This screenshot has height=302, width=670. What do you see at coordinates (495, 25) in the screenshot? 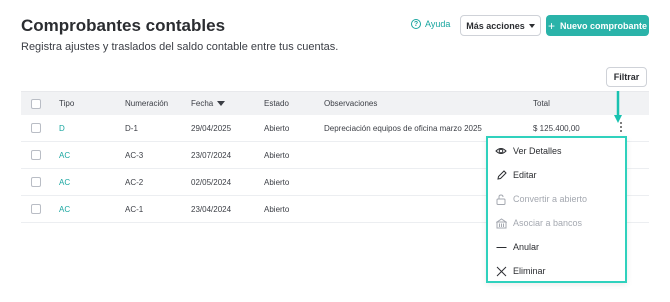
I see `more-actions-label: Más acciones` at bounding box center [495, 25].